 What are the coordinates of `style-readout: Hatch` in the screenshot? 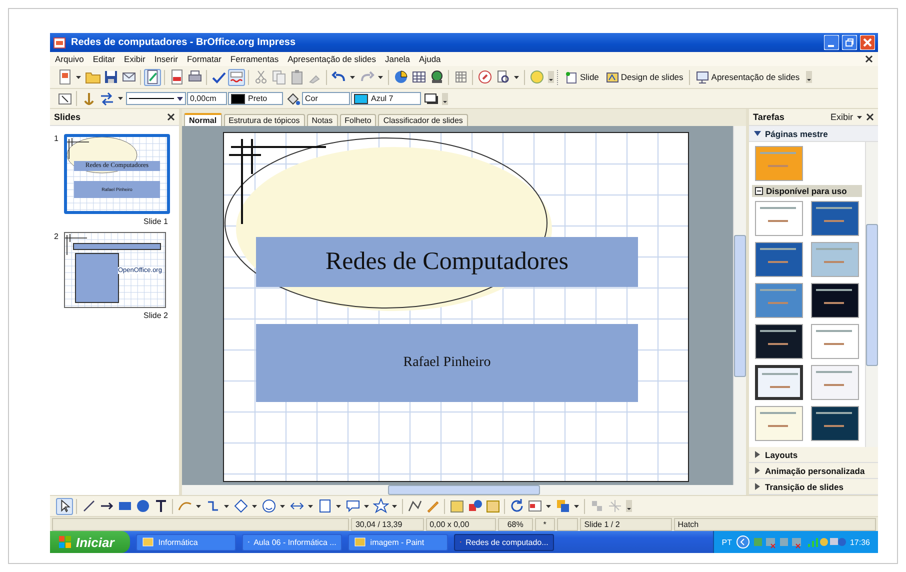 It's located at (775, 524).